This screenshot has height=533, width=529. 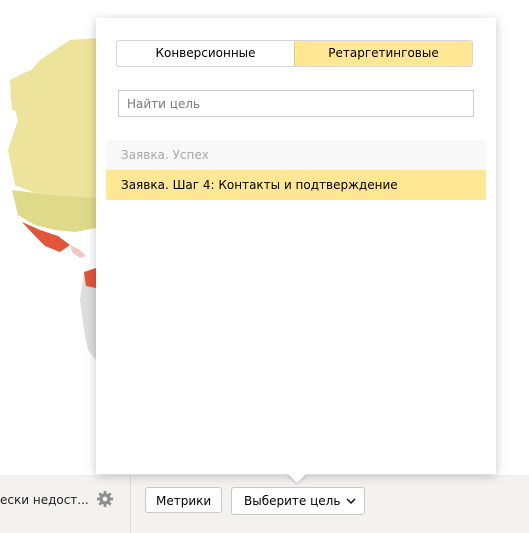 I want to click on select-goal-button: Выберите цель, so click(x=298, y=501).